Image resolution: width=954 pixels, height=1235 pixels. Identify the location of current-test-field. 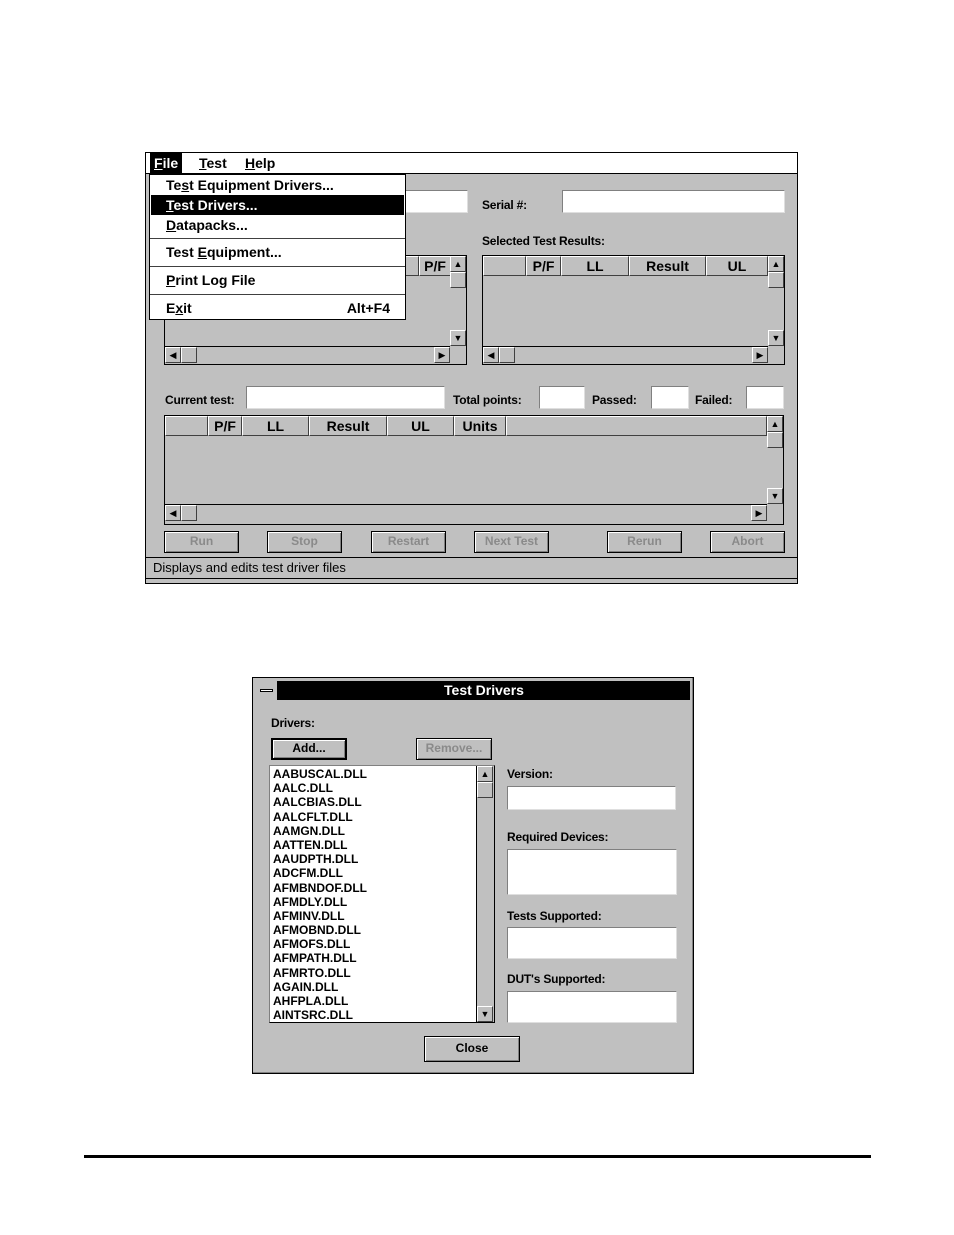
(345, 397).